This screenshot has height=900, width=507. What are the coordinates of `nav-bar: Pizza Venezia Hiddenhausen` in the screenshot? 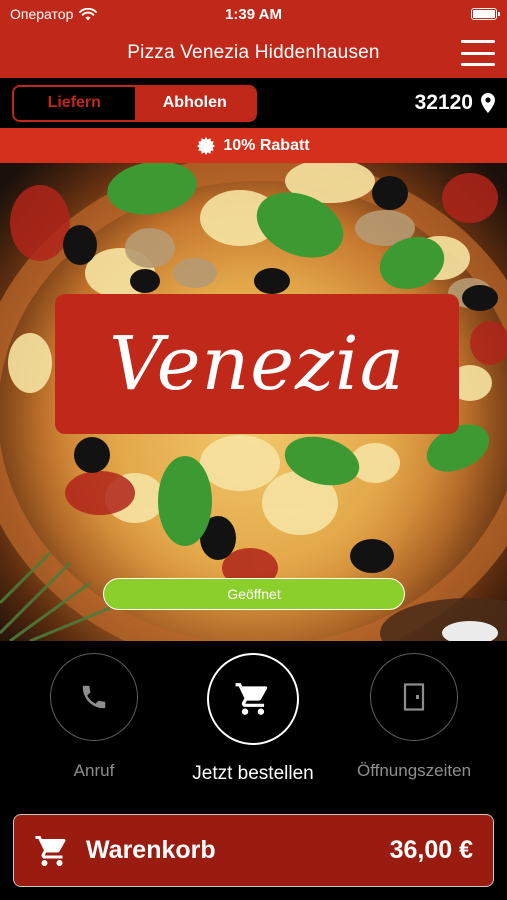 It's located at (253, 53).